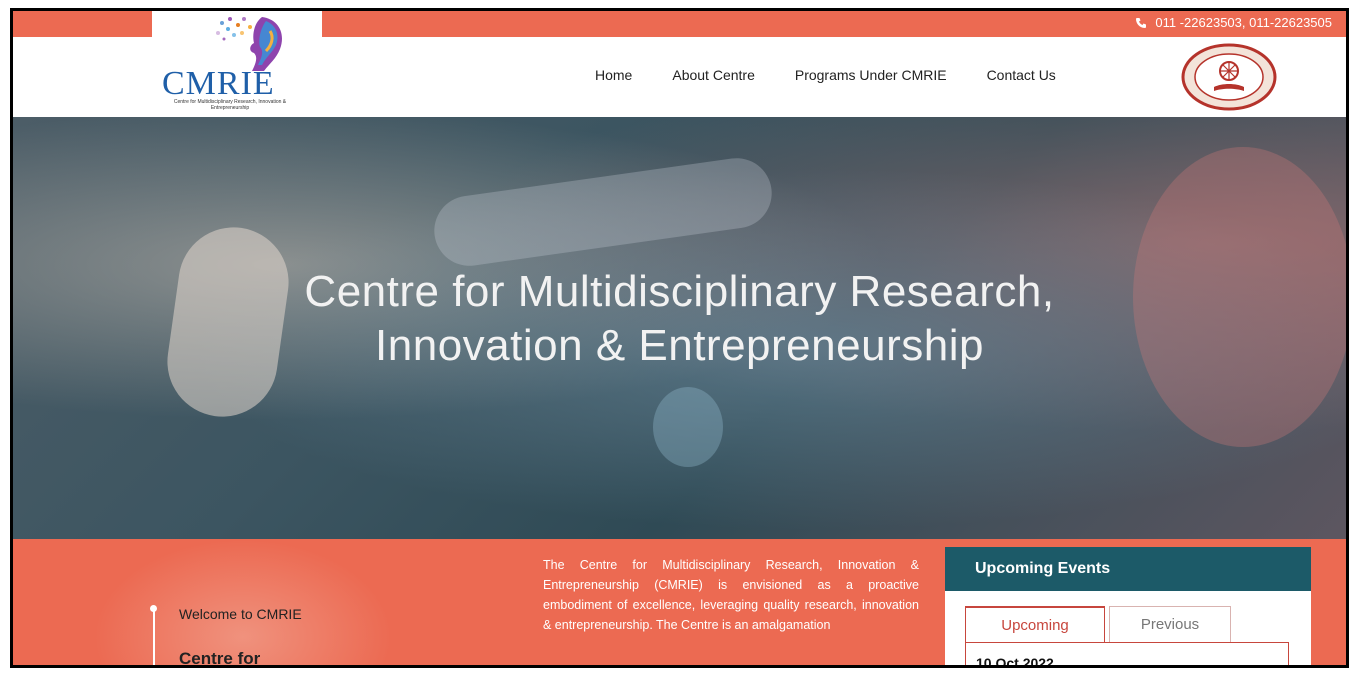  What do you see at coordinates (1229, 77) in the screenshot?
I see `university-seal-icon` at bounding box center [1229, 77].